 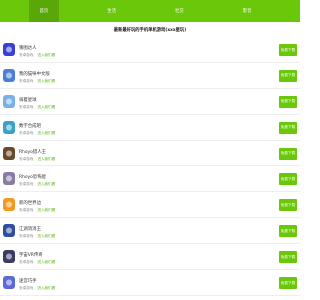 I want to click on tab-media: 影音, so click(x=247, y=11).